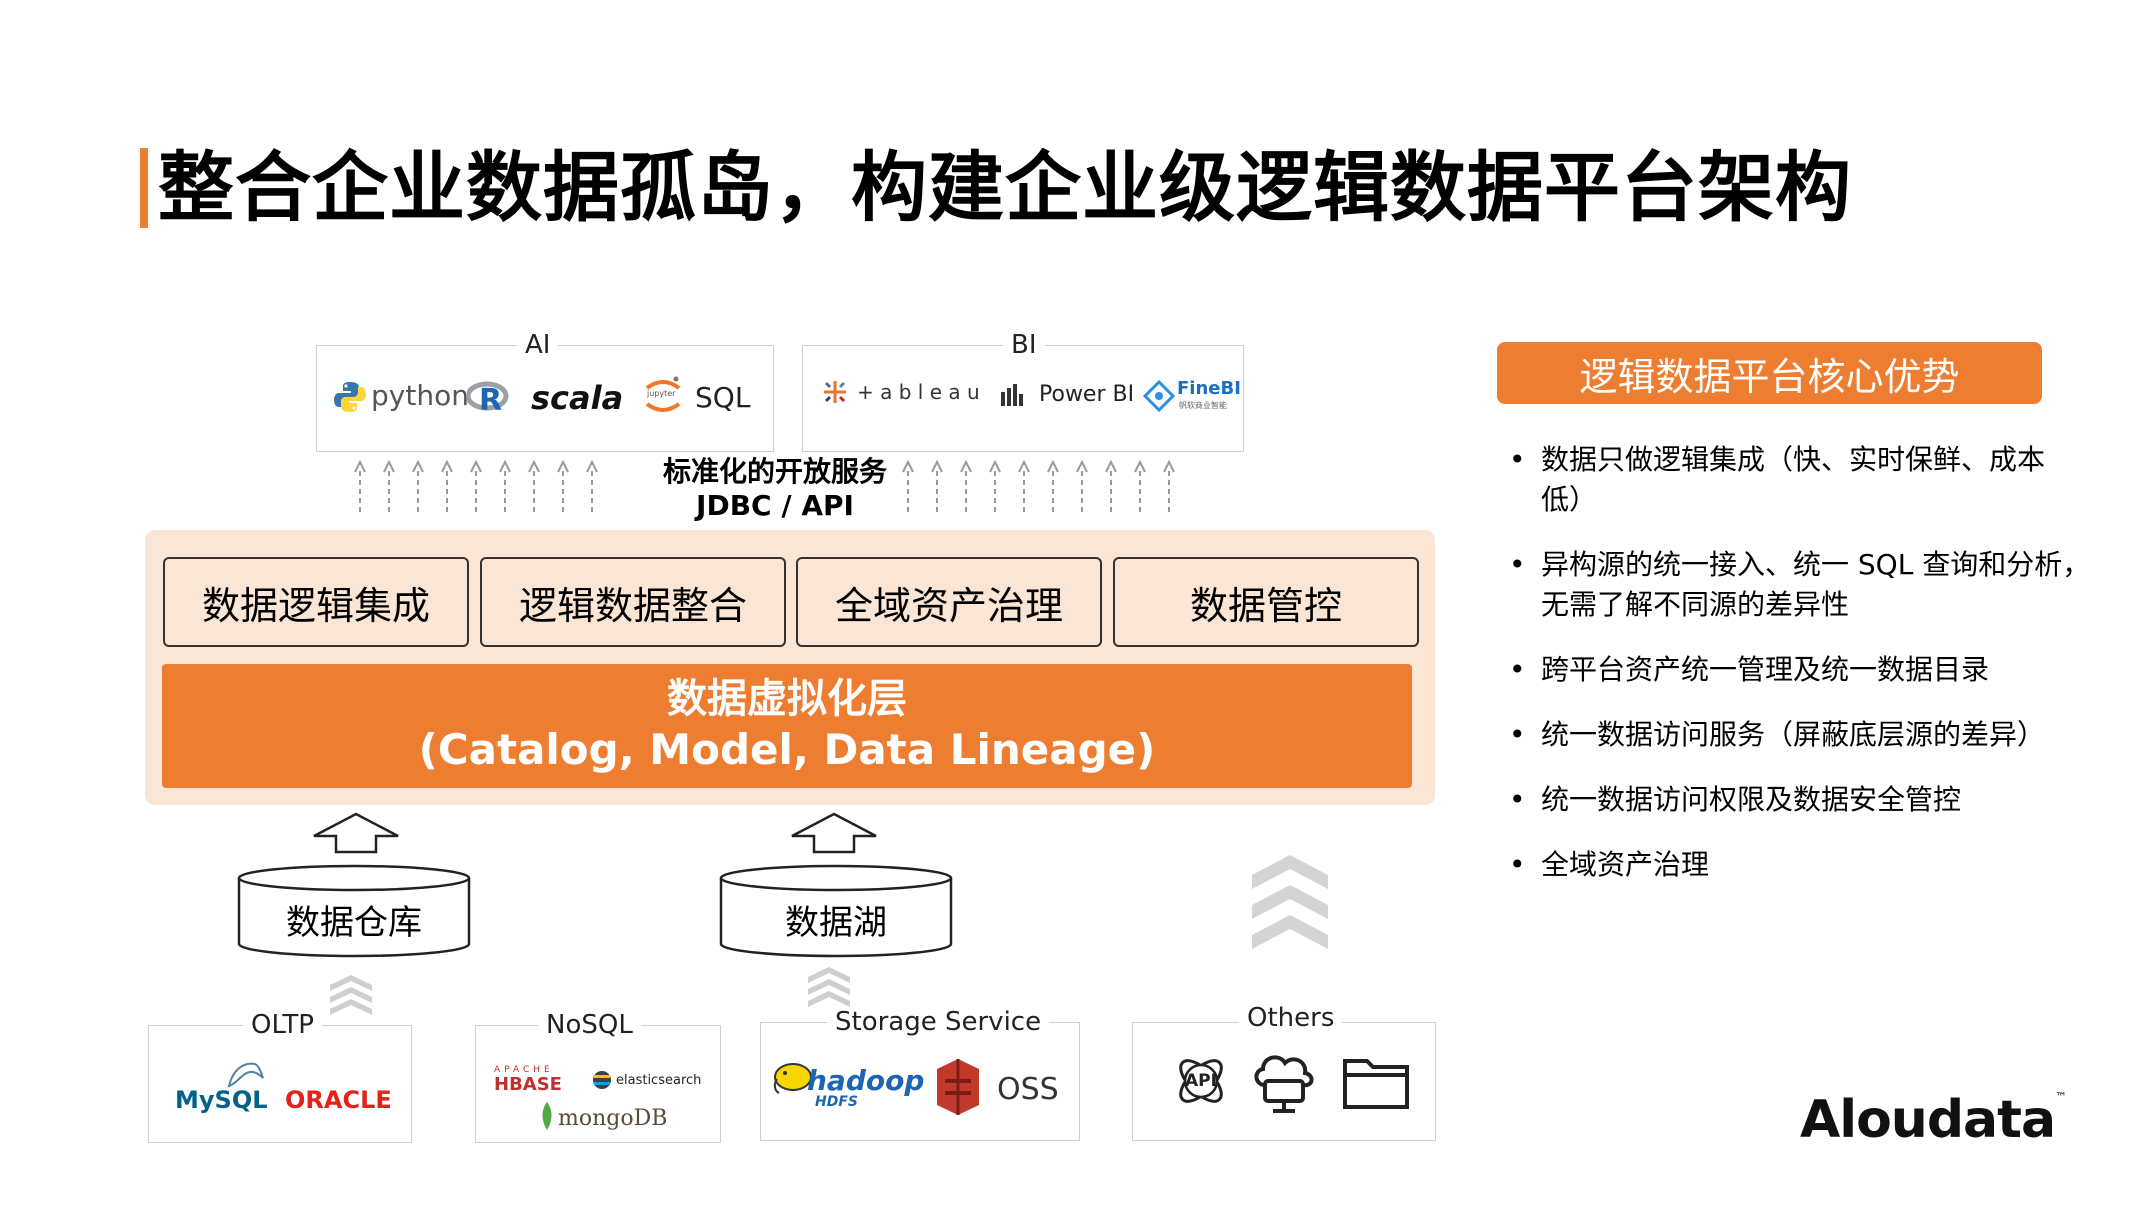 The width and height of the screenshot is (2152, 1208). Describe the element at coordinates (528, 1084) in the screenshot. I see `hbase-label: HBASE` at that location.